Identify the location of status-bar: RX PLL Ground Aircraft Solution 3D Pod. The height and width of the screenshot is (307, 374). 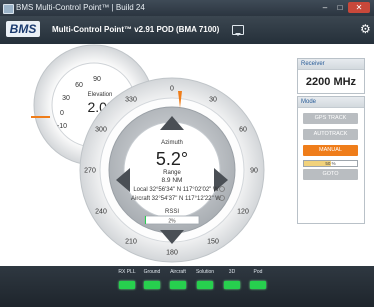
(187, 286).